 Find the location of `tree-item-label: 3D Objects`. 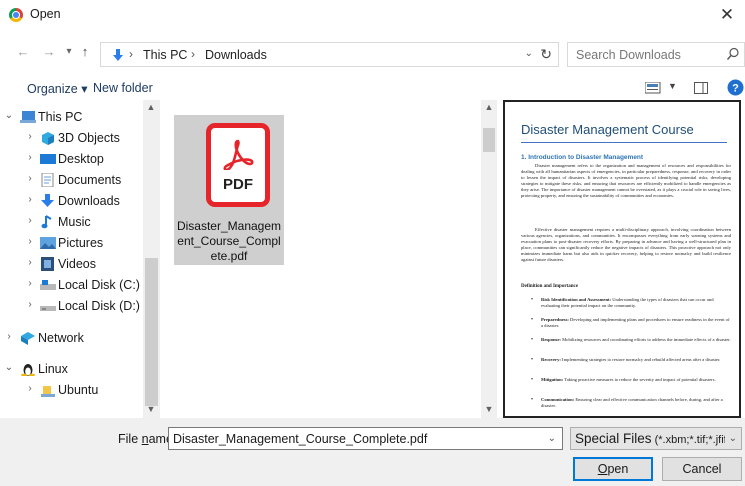

tree-item-label: 3D Objects is located at coordinates (89, 138).